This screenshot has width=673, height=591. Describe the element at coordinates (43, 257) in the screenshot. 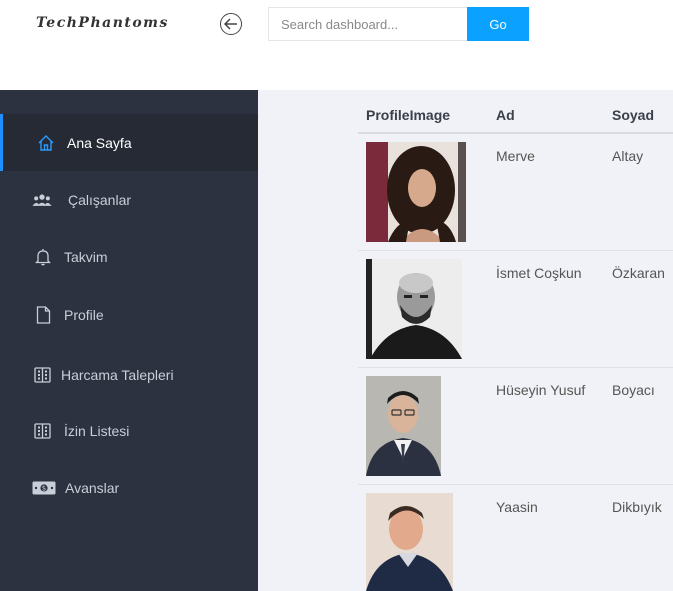

I see `bell-icon` at that location.